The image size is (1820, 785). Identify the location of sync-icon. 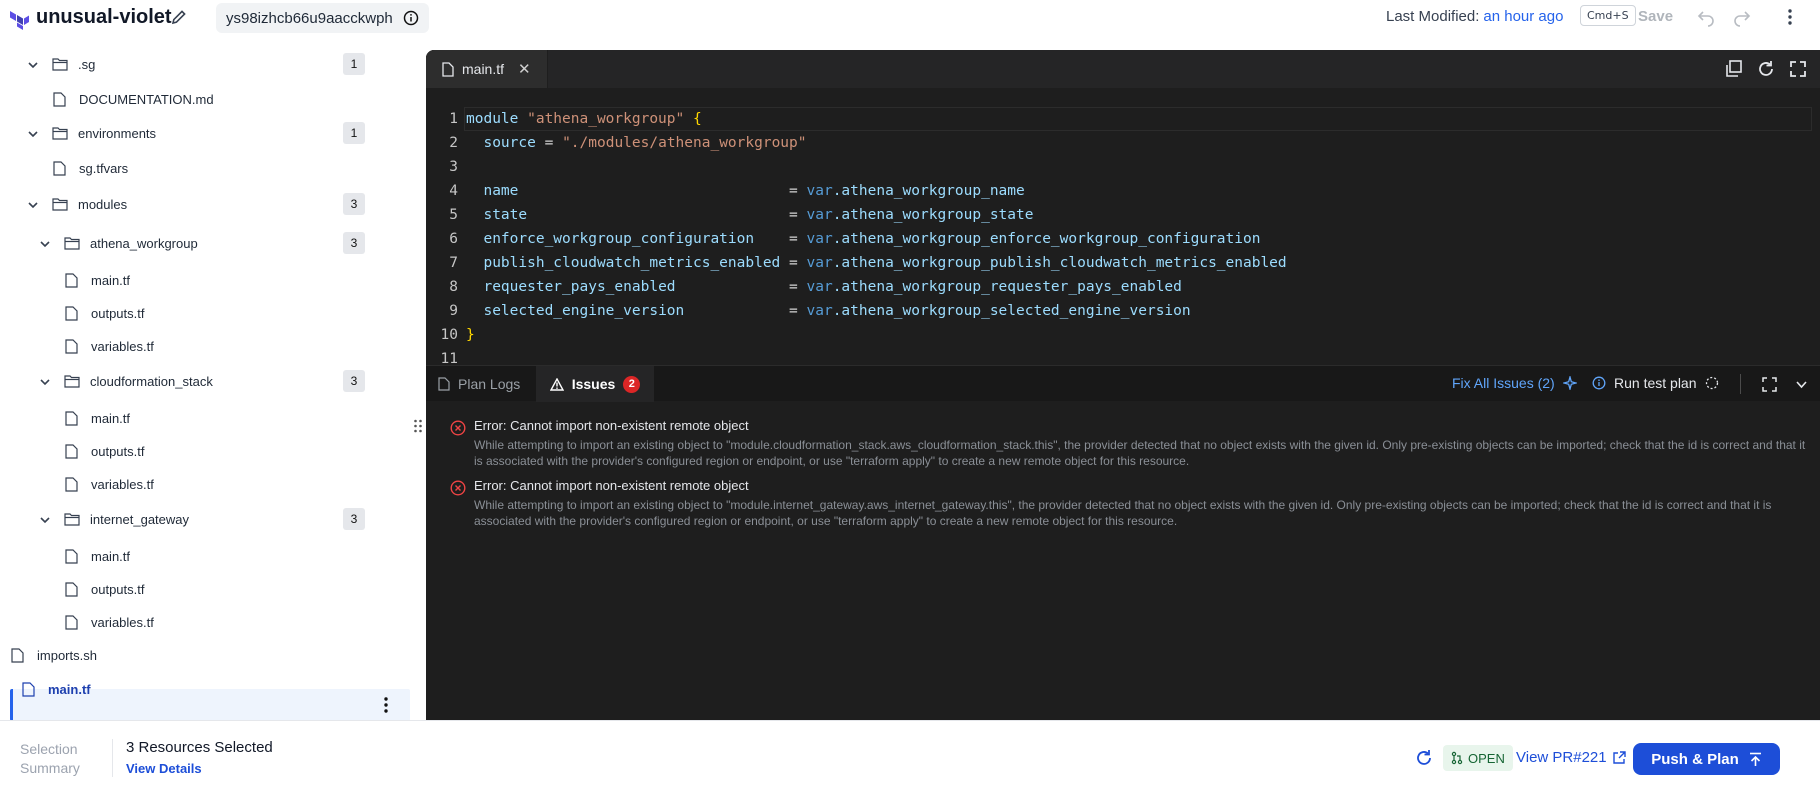
(1424, 758).